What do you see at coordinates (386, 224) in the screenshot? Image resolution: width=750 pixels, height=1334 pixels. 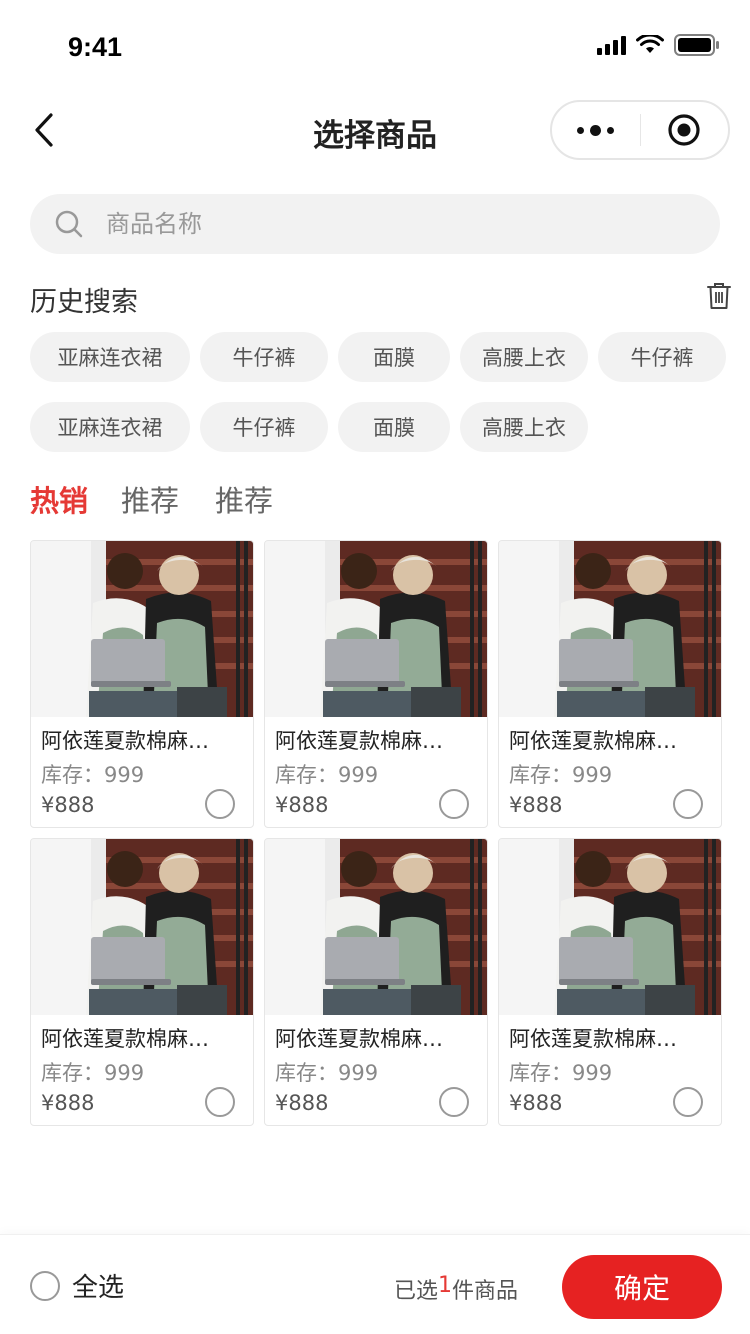 I see `search-input` at bounding box center [386, 224].